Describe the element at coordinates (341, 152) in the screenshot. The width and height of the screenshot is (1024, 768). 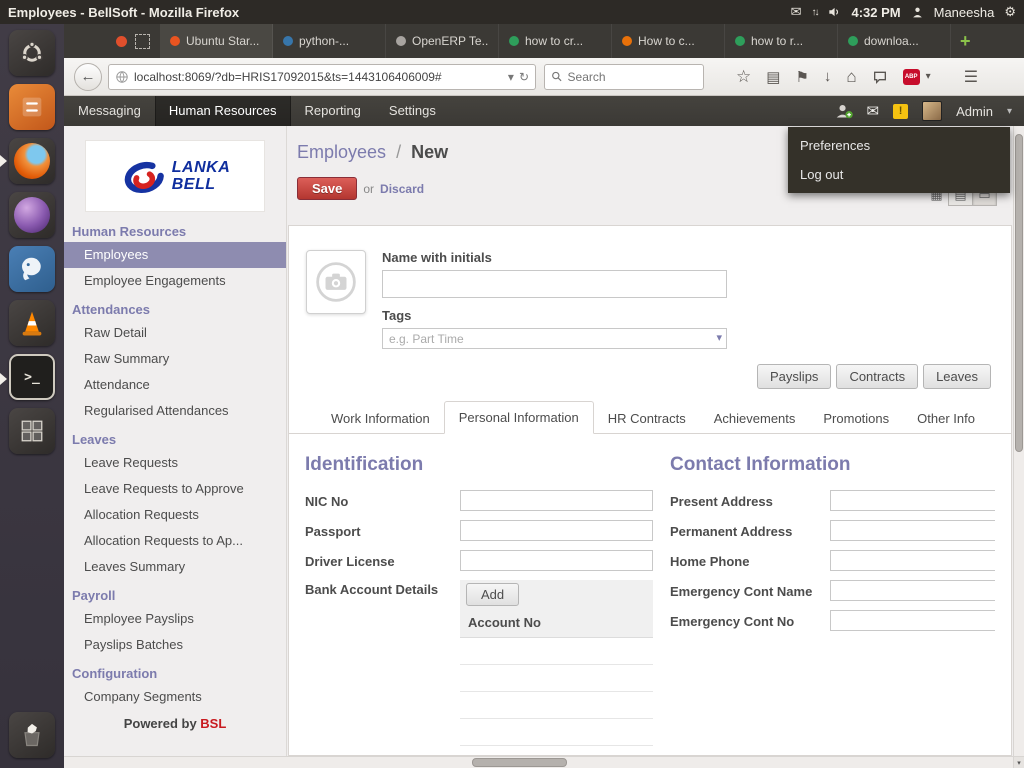
I see `breadcrumb-employees: Employees` at that location.